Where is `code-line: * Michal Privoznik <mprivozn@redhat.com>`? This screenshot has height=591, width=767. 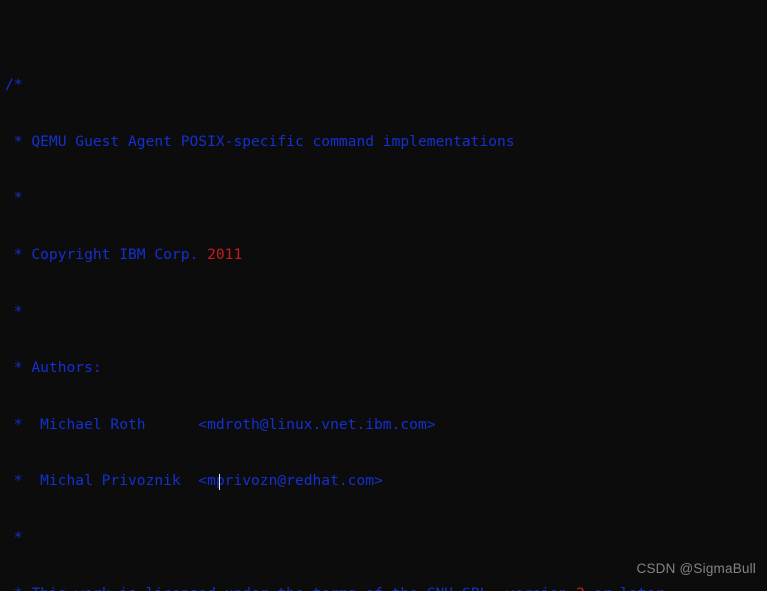
code-line: * Michal Privoznik <mprivozn@redhat.com> is located at coordinates (339, 481).